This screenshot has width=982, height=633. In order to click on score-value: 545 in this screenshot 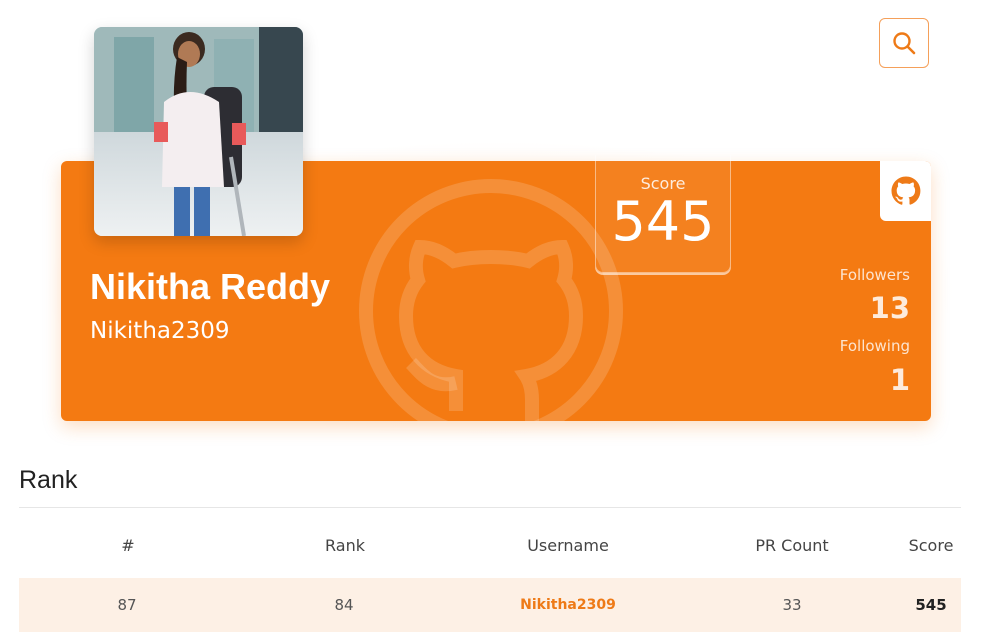, I will do `click(663, 221)`.